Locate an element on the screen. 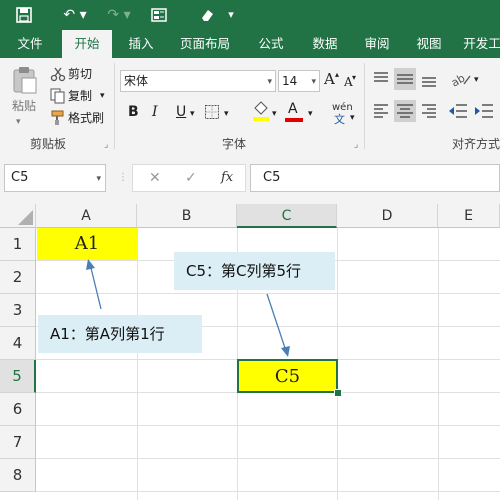 Image resolution: width=500 pixels, height=500 pixels. arrow-to-c5 is located at coordinates (278, 325).